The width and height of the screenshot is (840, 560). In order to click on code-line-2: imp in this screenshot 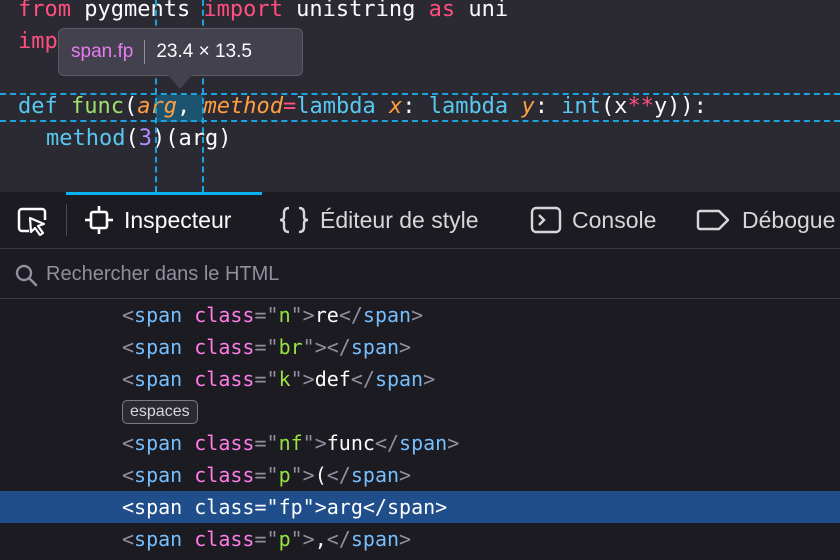, I will do `click(38, 42)`.